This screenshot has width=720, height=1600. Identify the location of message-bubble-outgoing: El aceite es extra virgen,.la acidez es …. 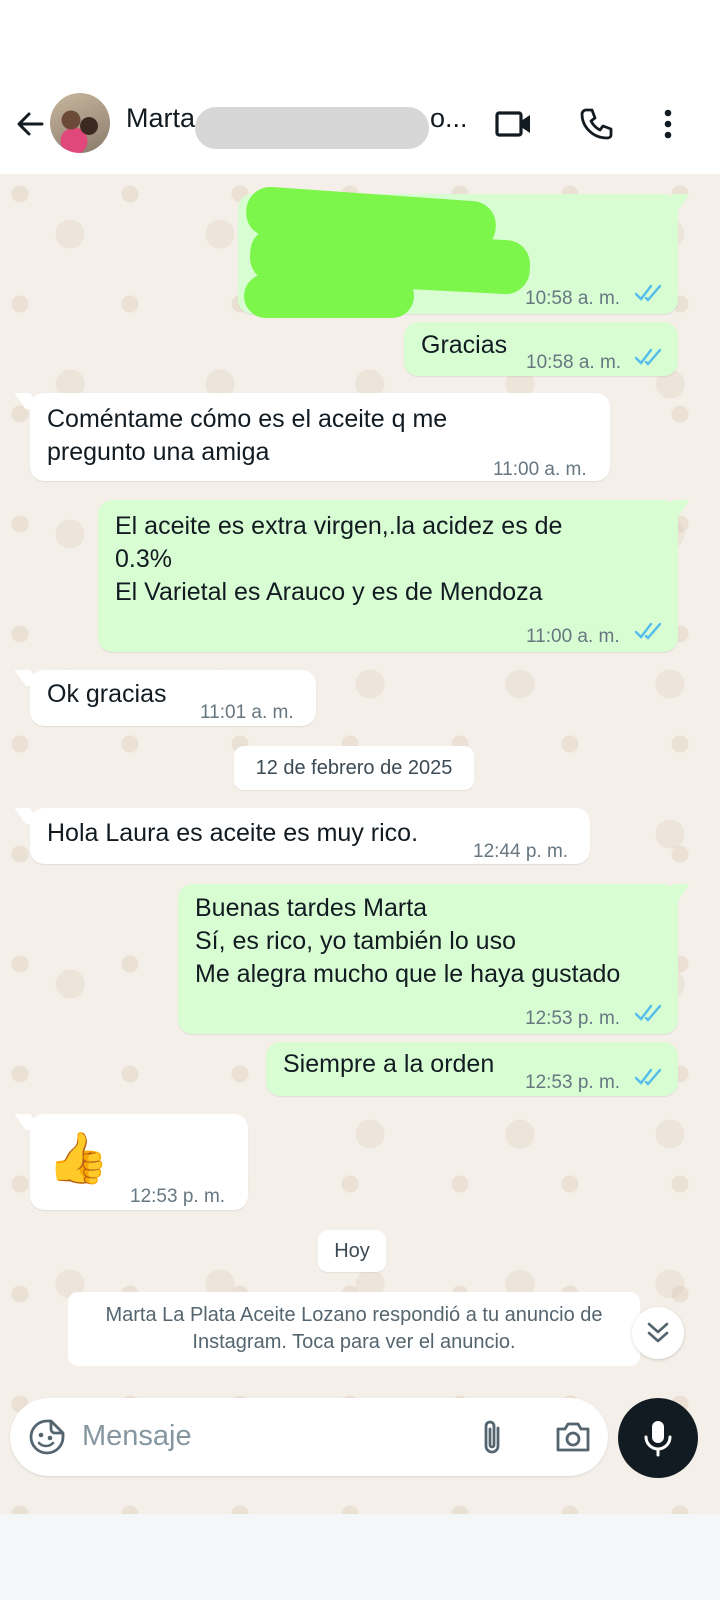
(388, 576).